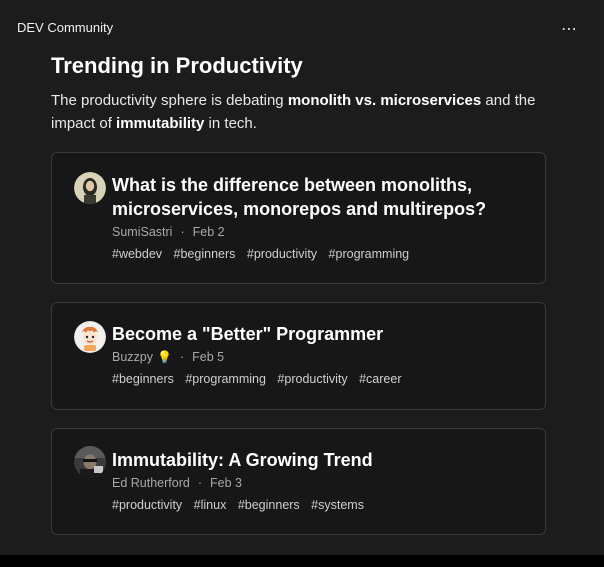  I want to click on post-tags: #productivity #linux #beginners #systems, so click(319, 505).